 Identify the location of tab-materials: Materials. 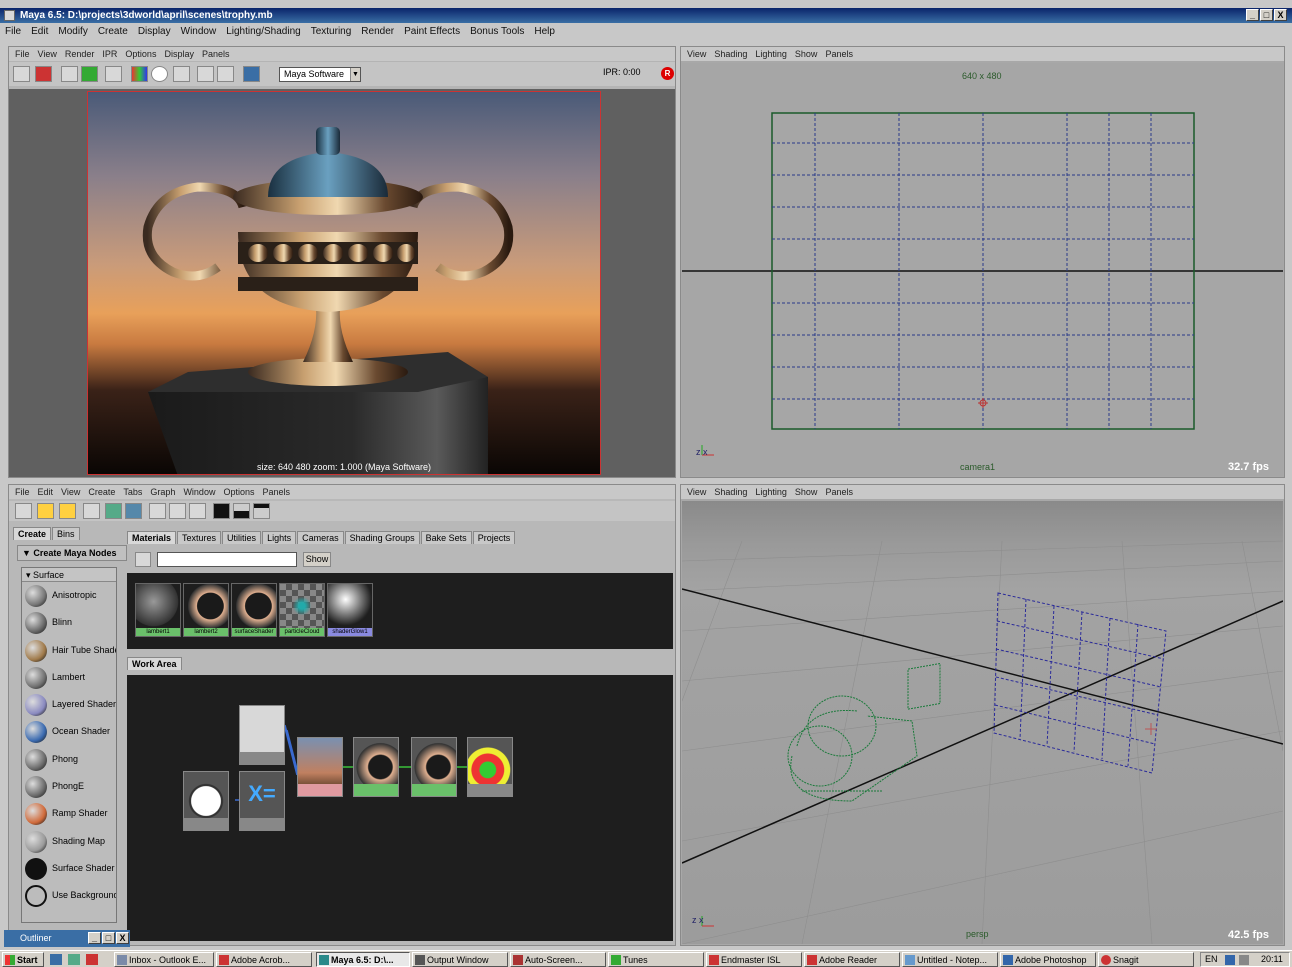
(152, 537).